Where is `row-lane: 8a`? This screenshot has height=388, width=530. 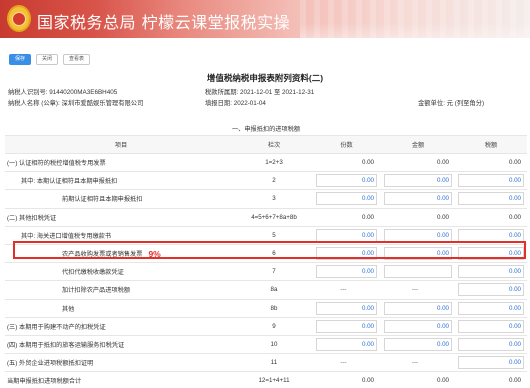 row-lane: 8a is located at coordinates (274, 290).